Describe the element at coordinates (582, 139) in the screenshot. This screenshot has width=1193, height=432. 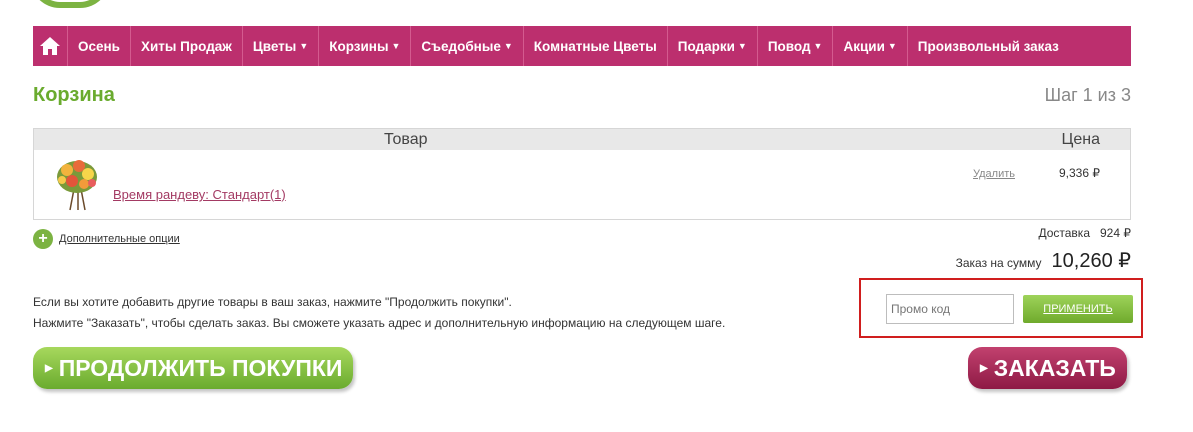
I see `cart-table-header: Товар Цена` at that location.